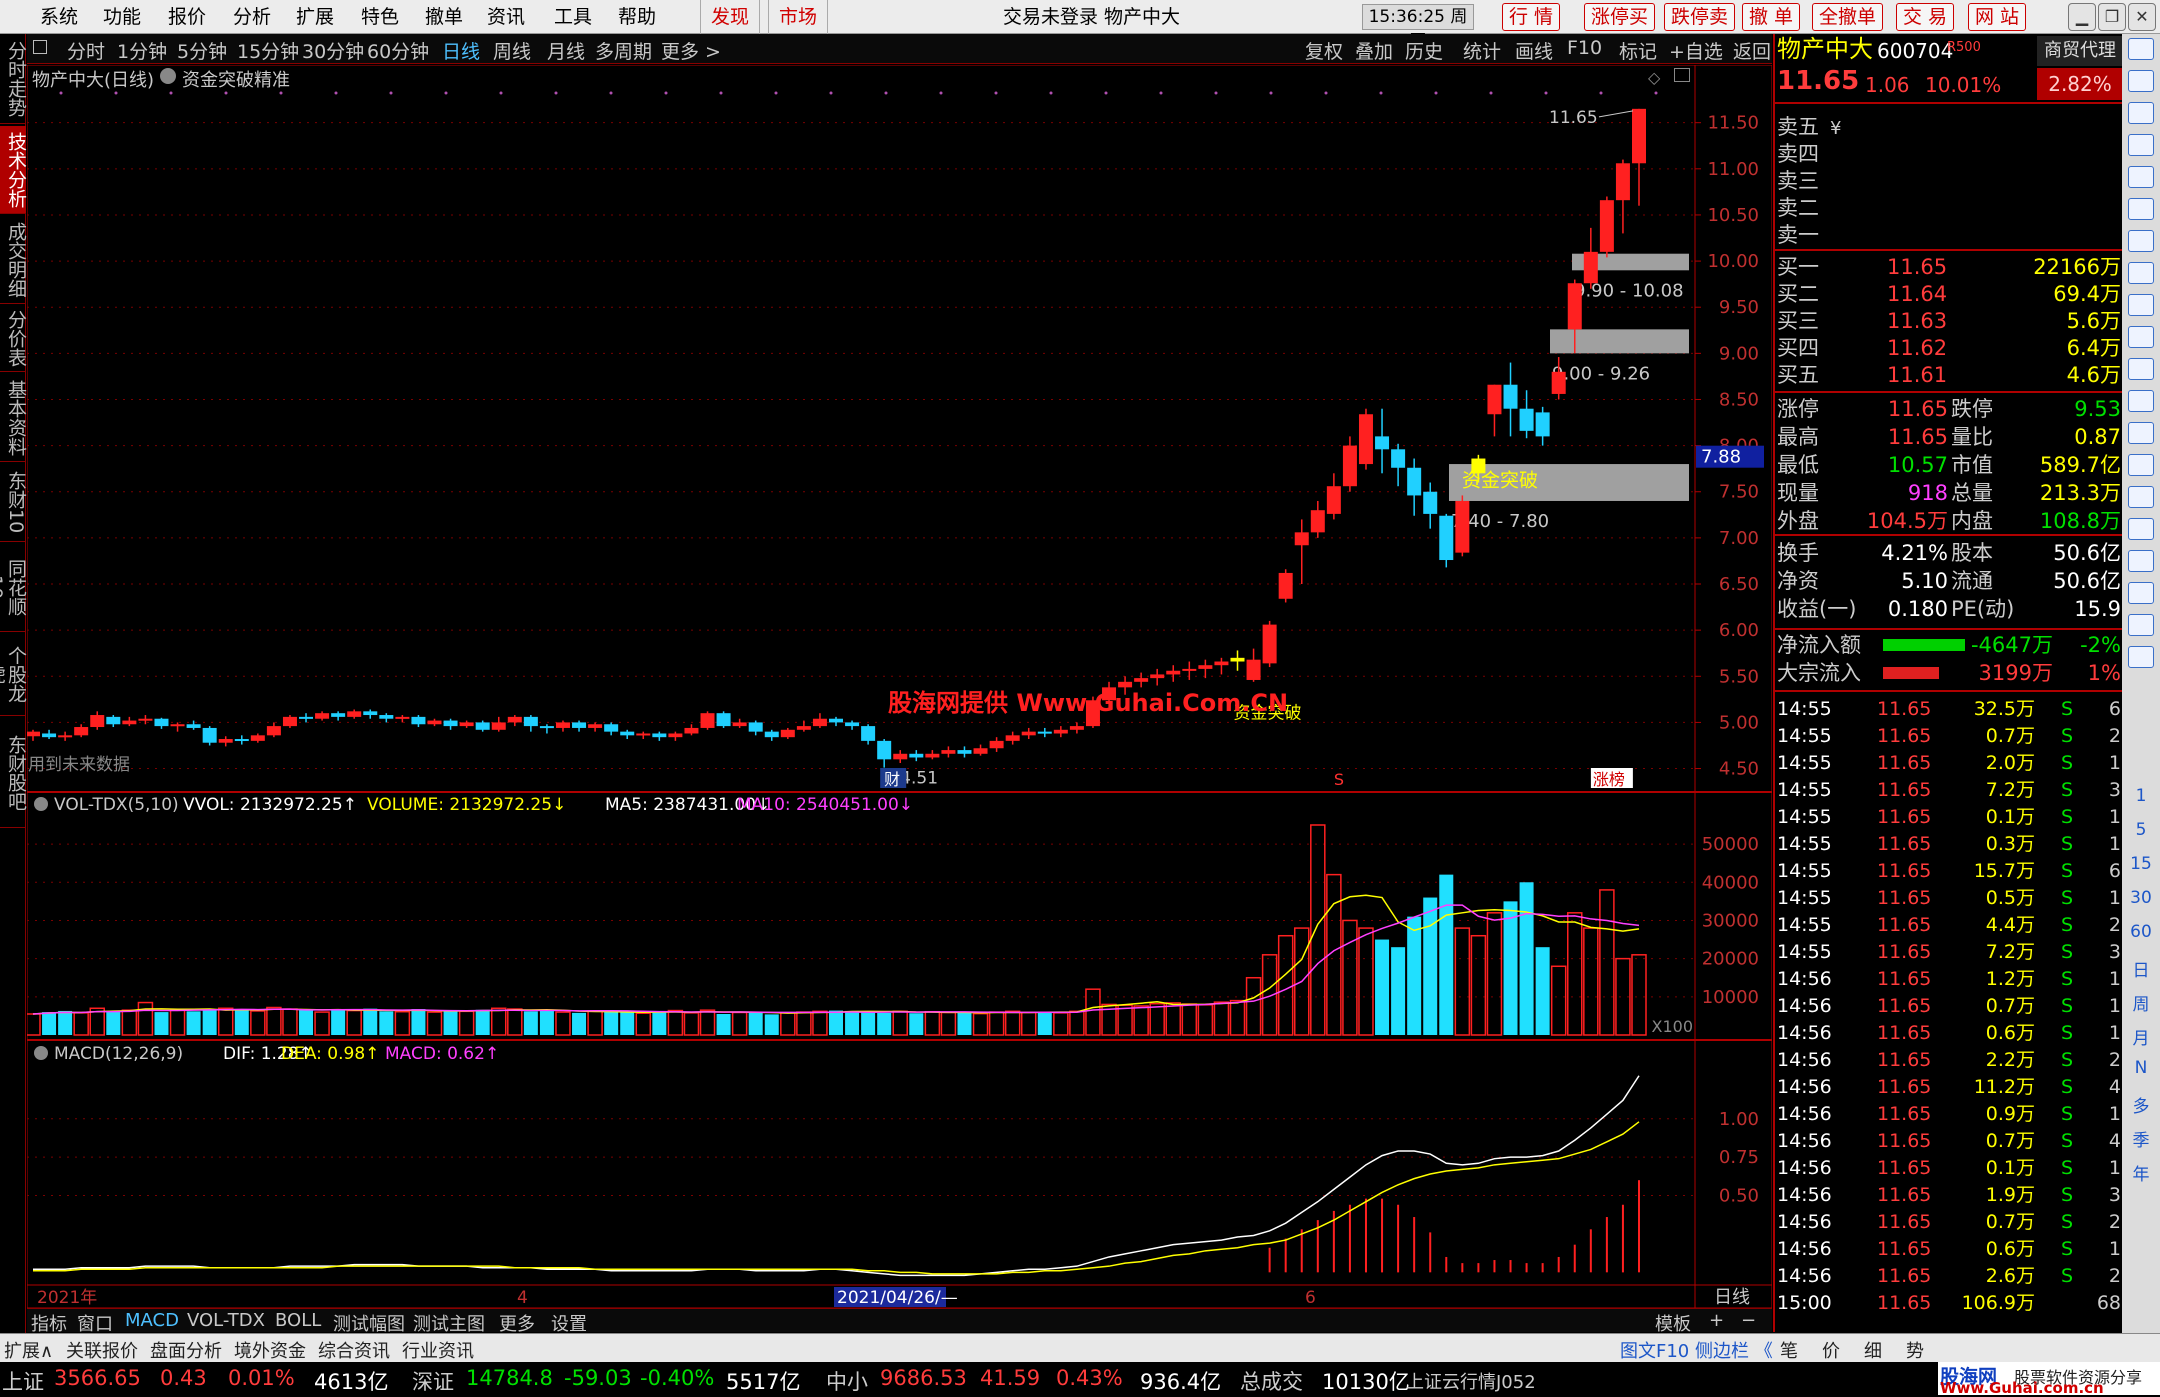 The height and width of the screenshot is (1397, 2160). I want to click on period-7: 周线, so click(512, 50).